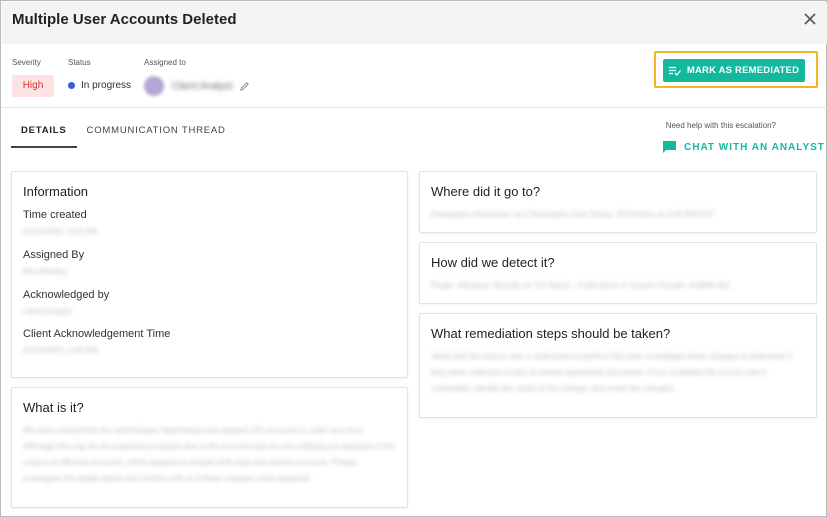 The width and height of the screenshot is (827, 517). What do you see at coordinates (165, 62) in the screenshot?
I see `assigned-label: Assigned to` at bounding box center [165, 62].